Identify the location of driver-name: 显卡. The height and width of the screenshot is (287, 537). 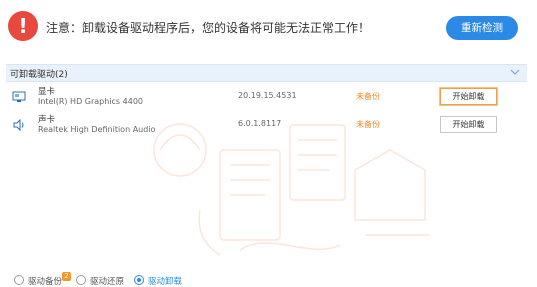
(47, 92).